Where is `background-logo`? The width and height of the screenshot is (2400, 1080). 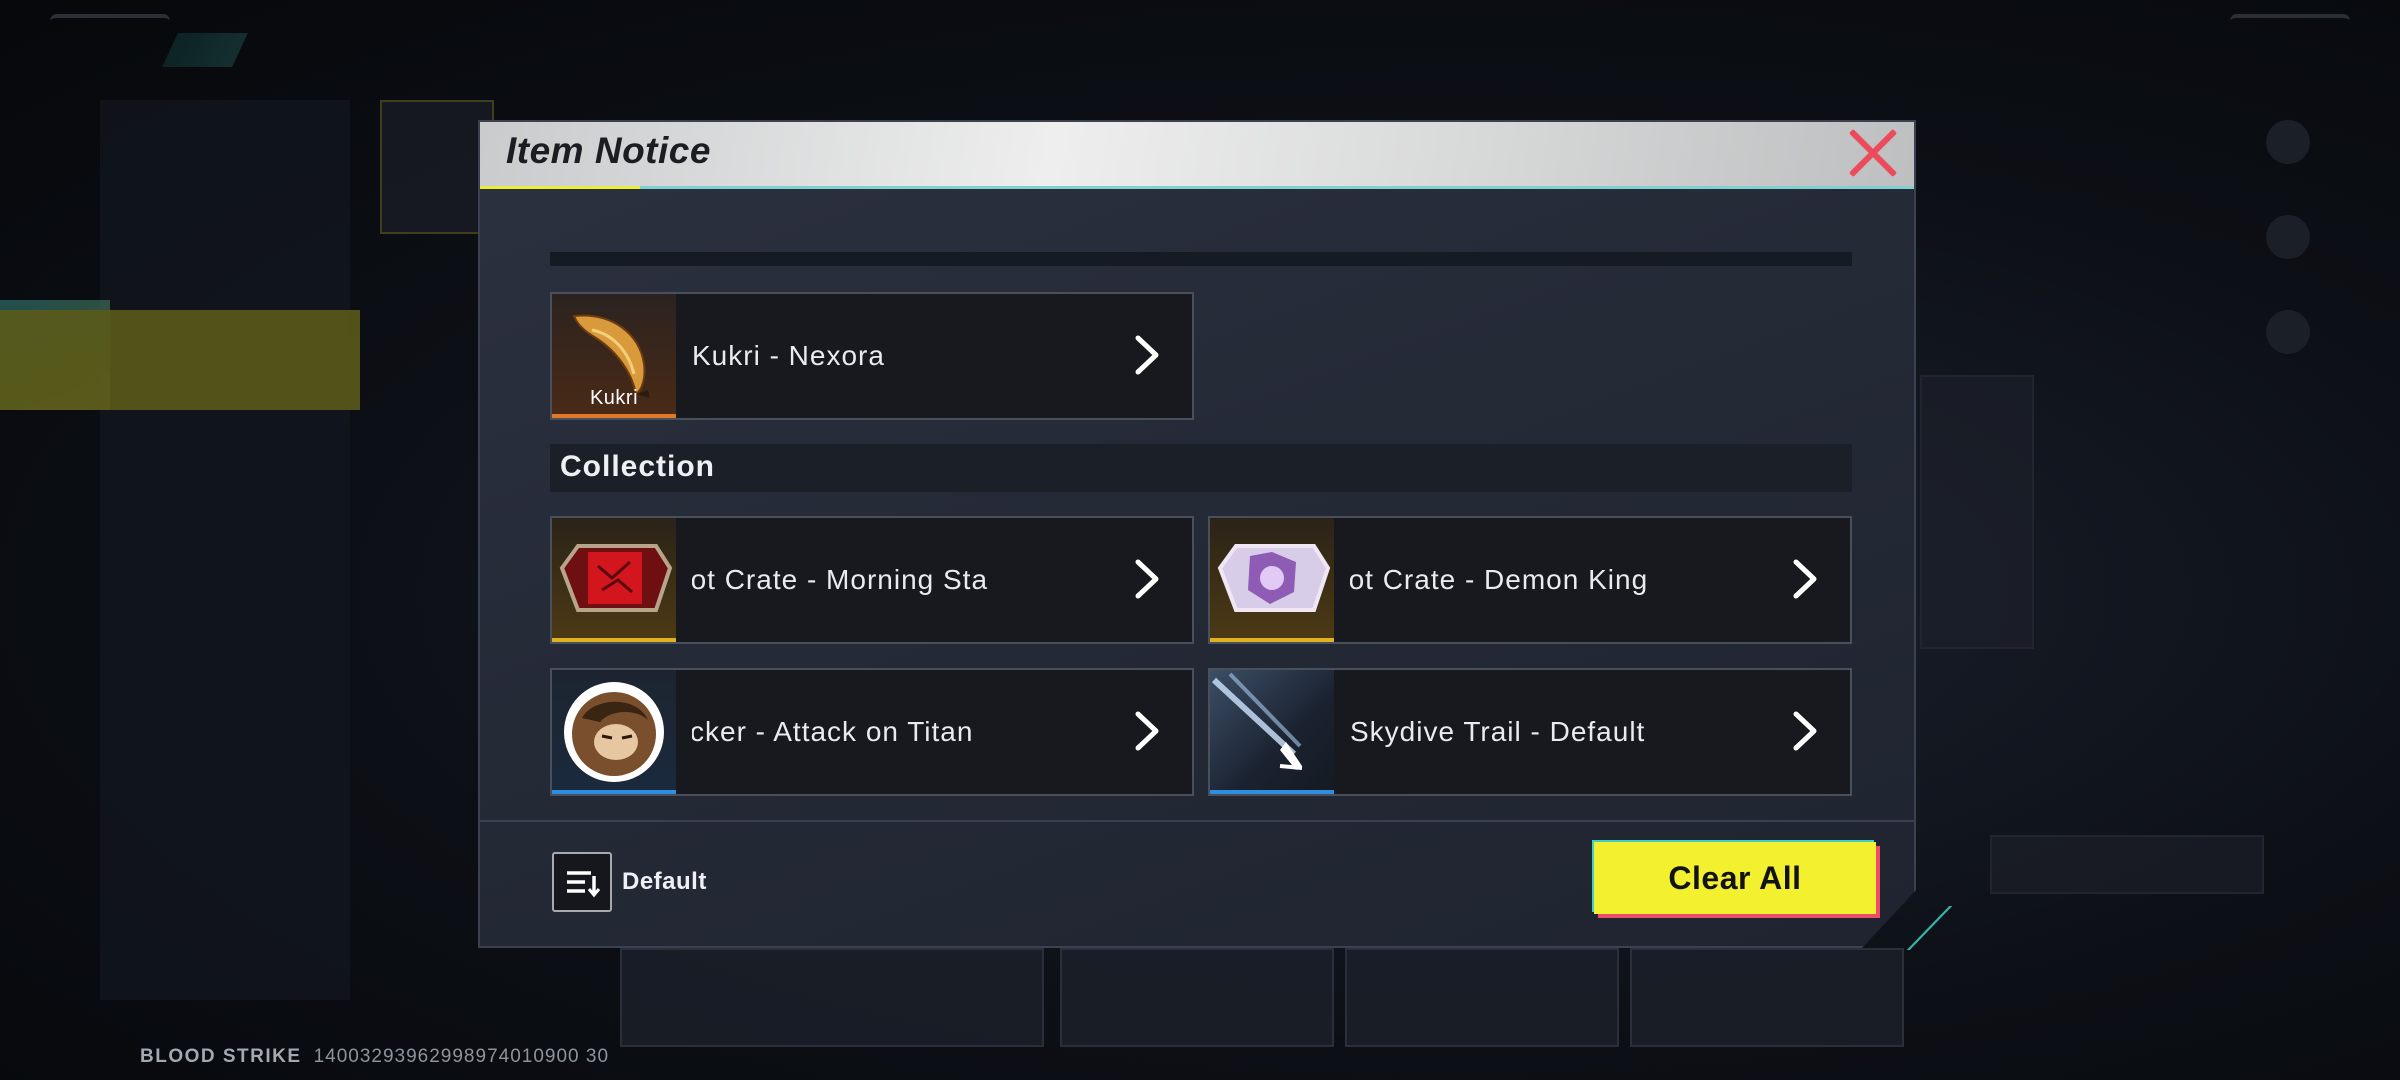 background-logo is located at coordinates (205, 50).